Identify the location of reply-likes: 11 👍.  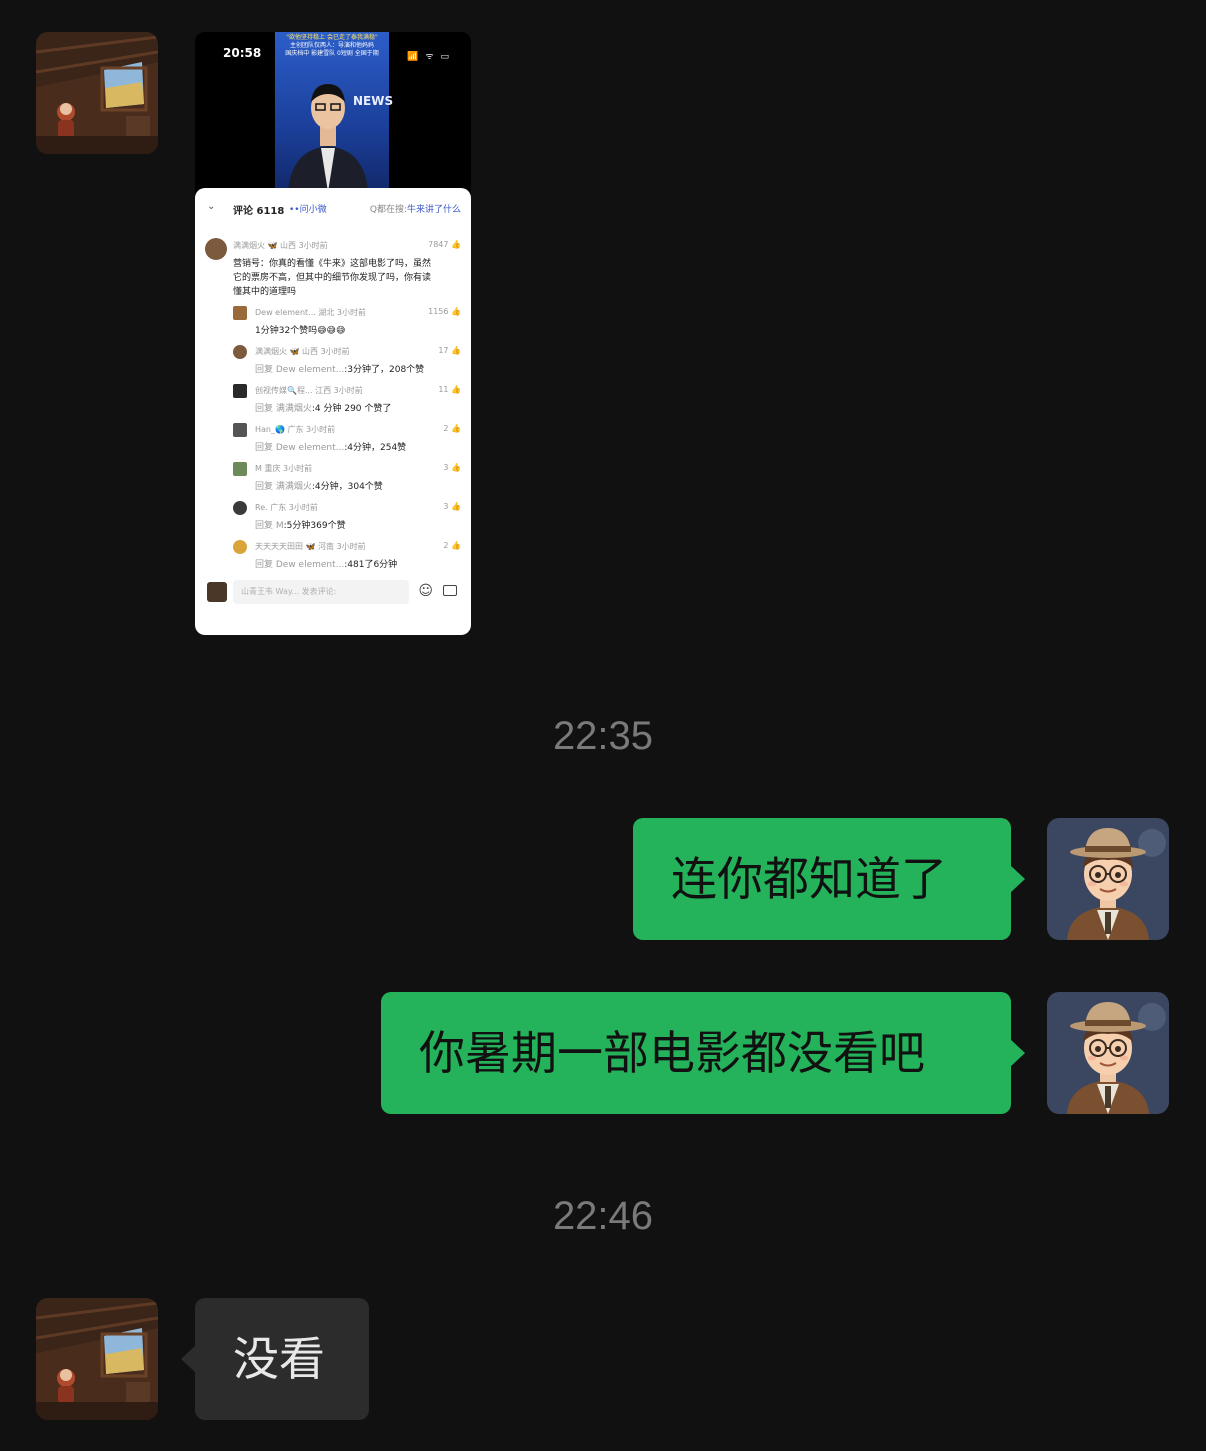
(449, 389).